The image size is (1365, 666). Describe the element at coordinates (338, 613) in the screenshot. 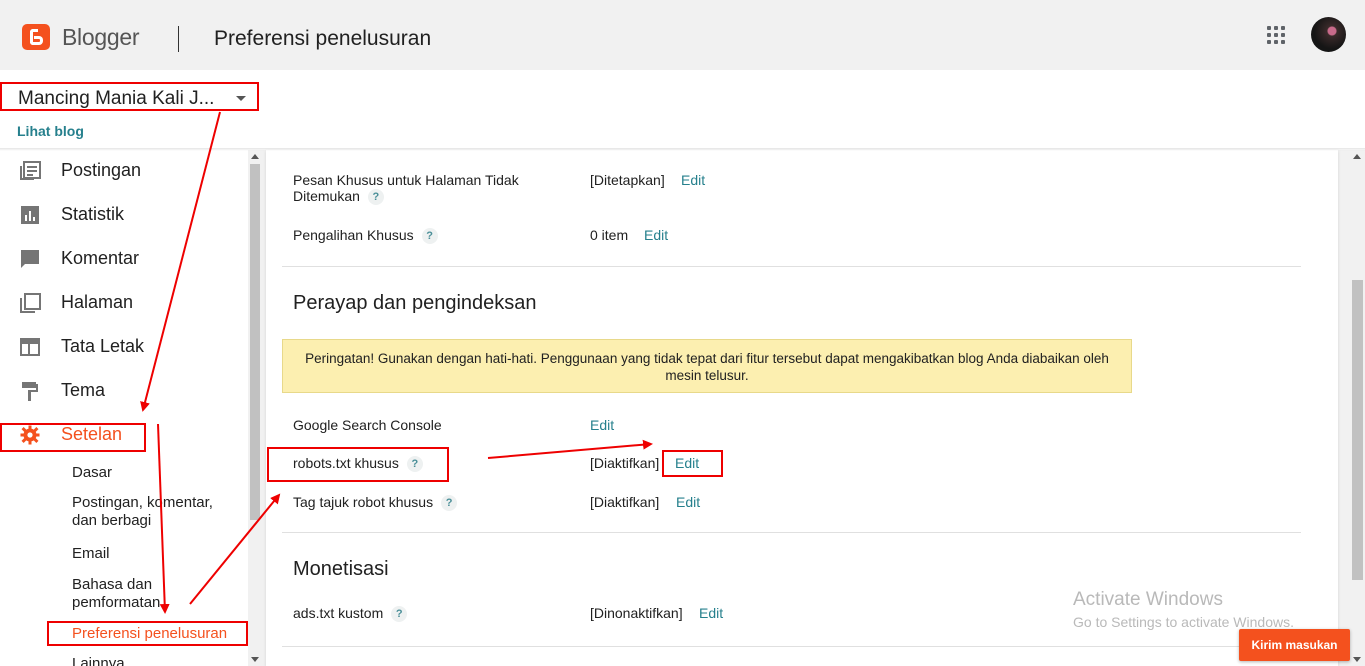

I see `ads-txt-label-text: ads.txt kustom` at that location.